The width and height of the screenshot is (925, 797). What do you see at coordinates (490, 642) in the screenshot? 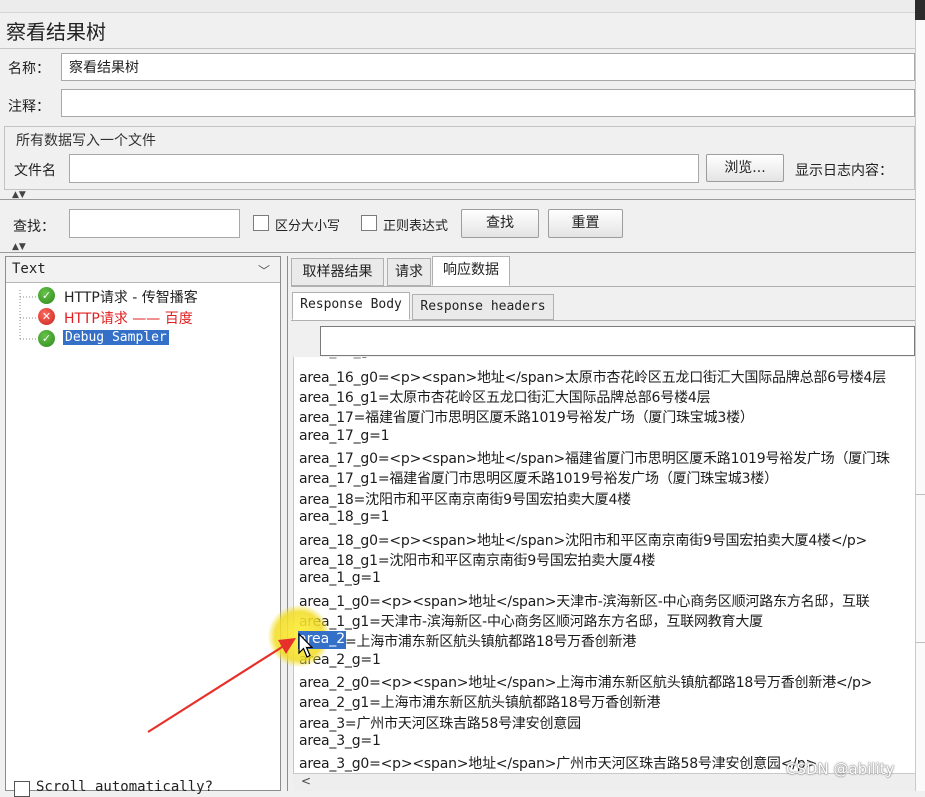
I see `text-line-area-2: area_2=上海市浦东新区航头镇航都路18号万香创新港` at bounding box center [490, 642].